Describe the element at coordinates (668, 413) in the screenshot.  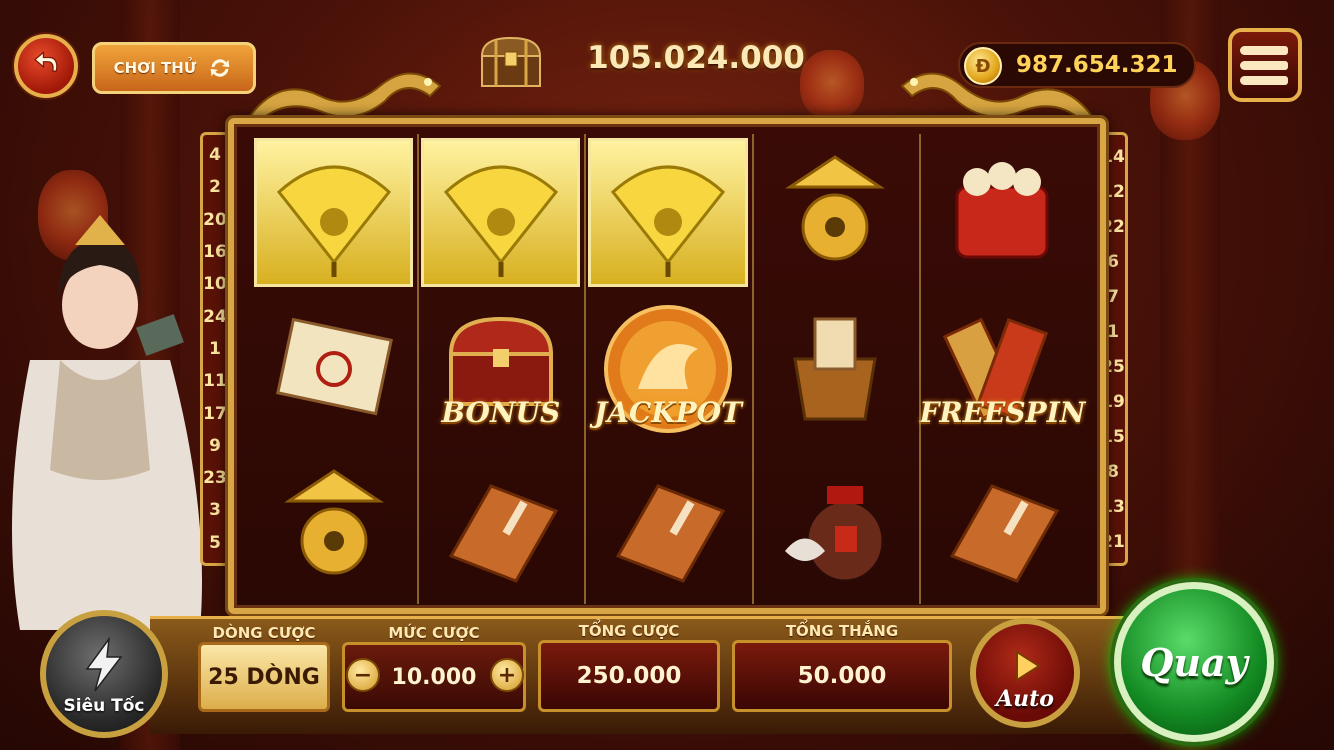
I see `symbol-label: JACKPOT` at that location.